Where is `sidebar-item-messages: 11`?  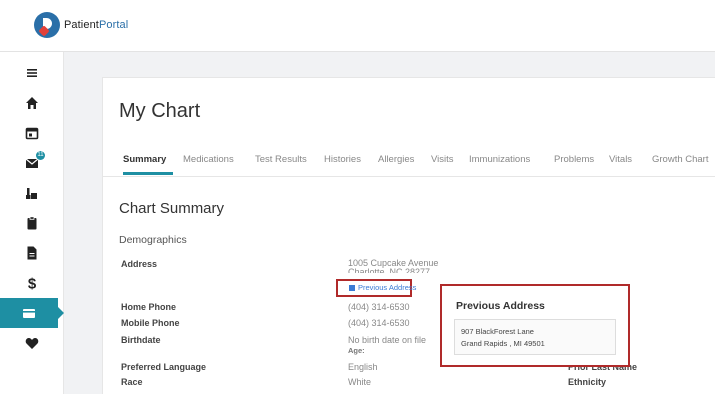
sidebar-item-messages: 11 is located at coordinates (32, 163).